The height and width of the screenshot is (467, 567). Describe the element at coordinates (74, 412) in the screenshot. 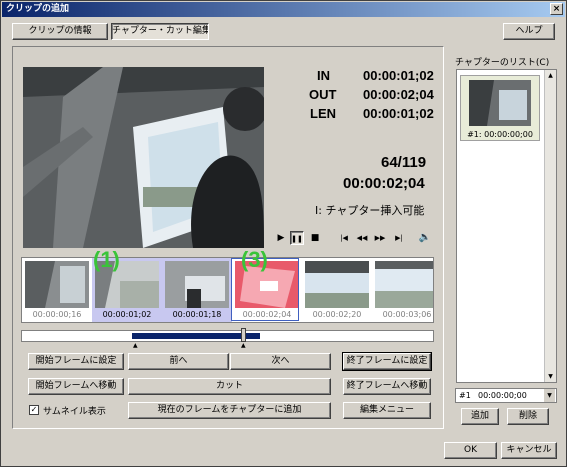

I see `thumbnail-display-label: サムネイル表示` at that location.